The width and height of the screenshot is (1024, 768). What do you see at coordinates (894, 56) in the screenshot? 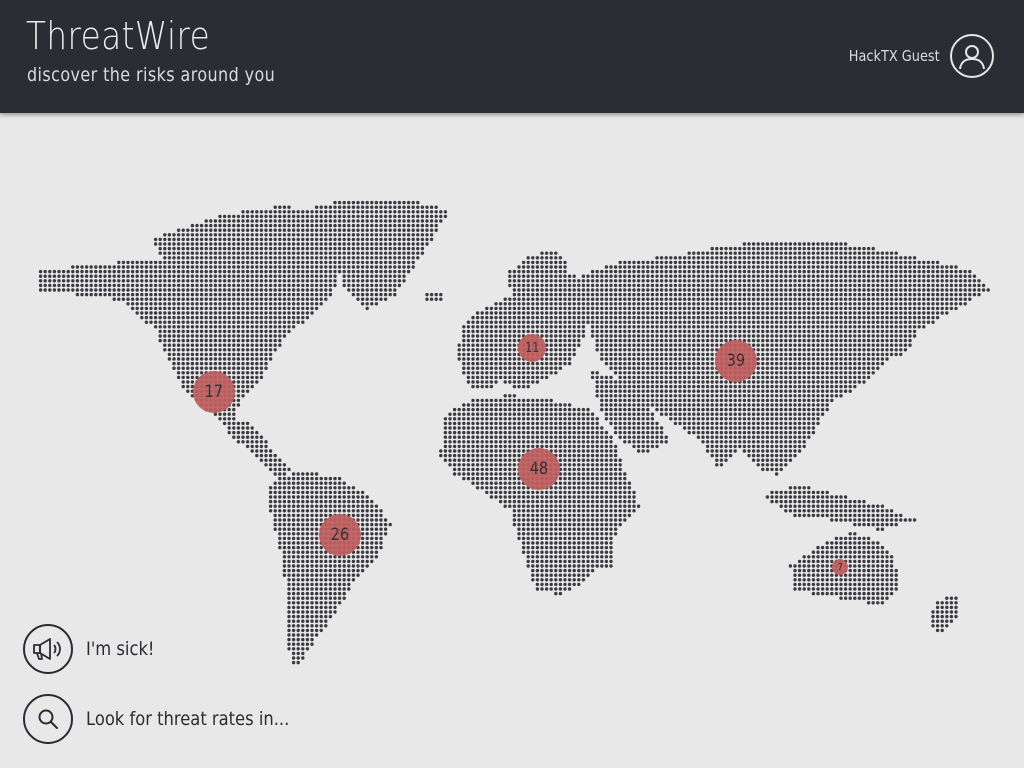
I see `user-name: HackTX Guest` at bounding box center [894, 56].